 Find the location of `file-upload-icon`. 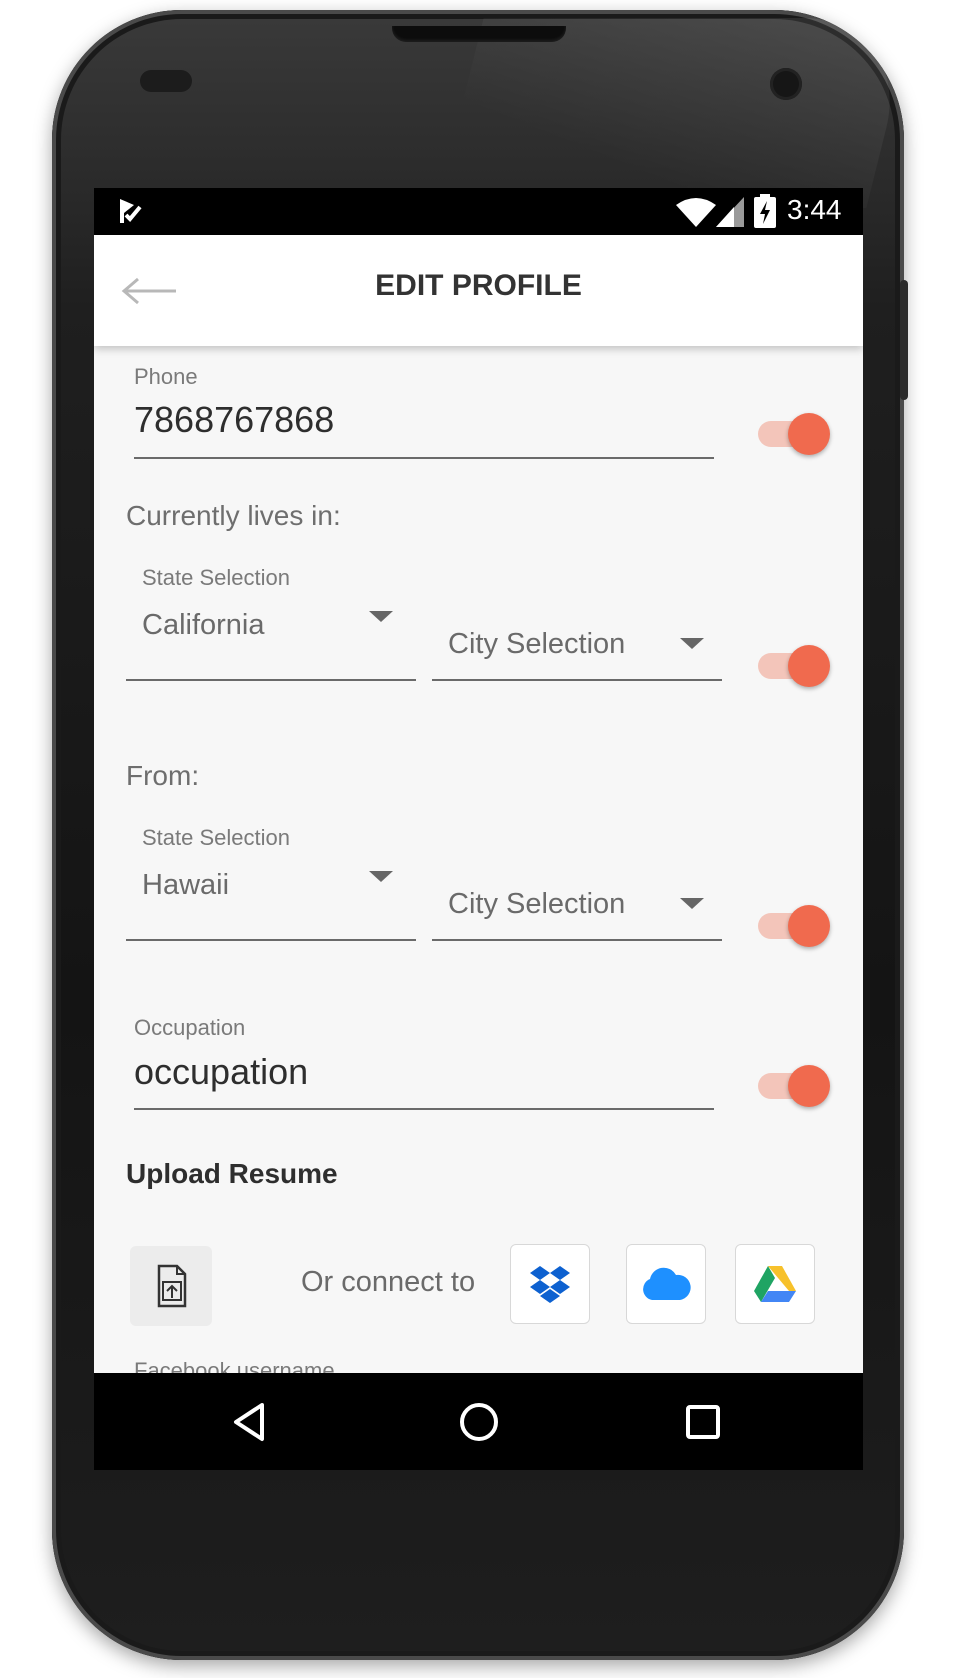

file-upload-icon is located at coordinates (172, 1286).